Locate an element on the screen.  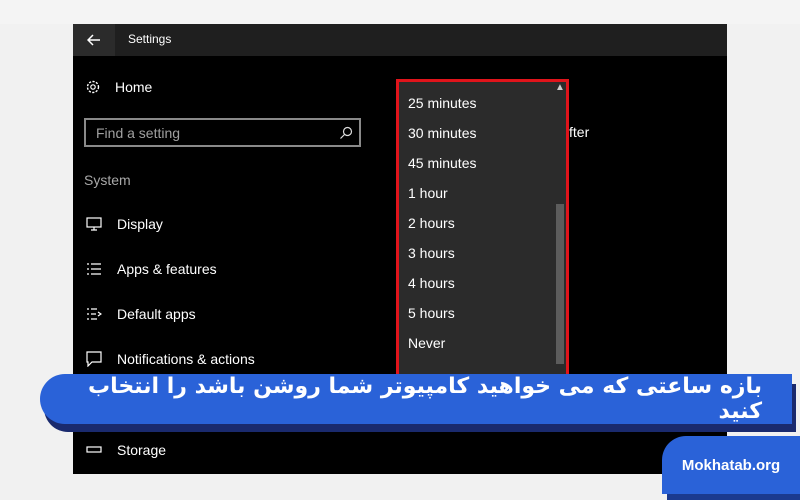
notification-icon is located at coordinates (94, 359).